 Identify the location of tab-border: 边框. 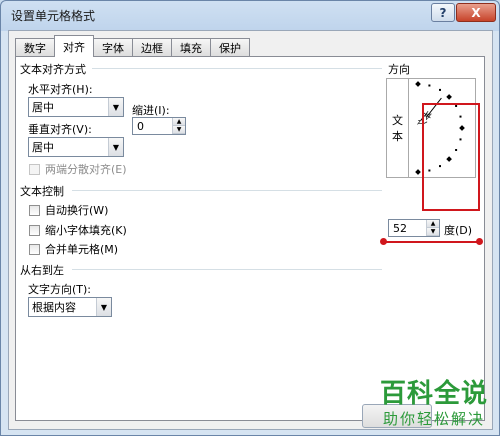
(152, 47).